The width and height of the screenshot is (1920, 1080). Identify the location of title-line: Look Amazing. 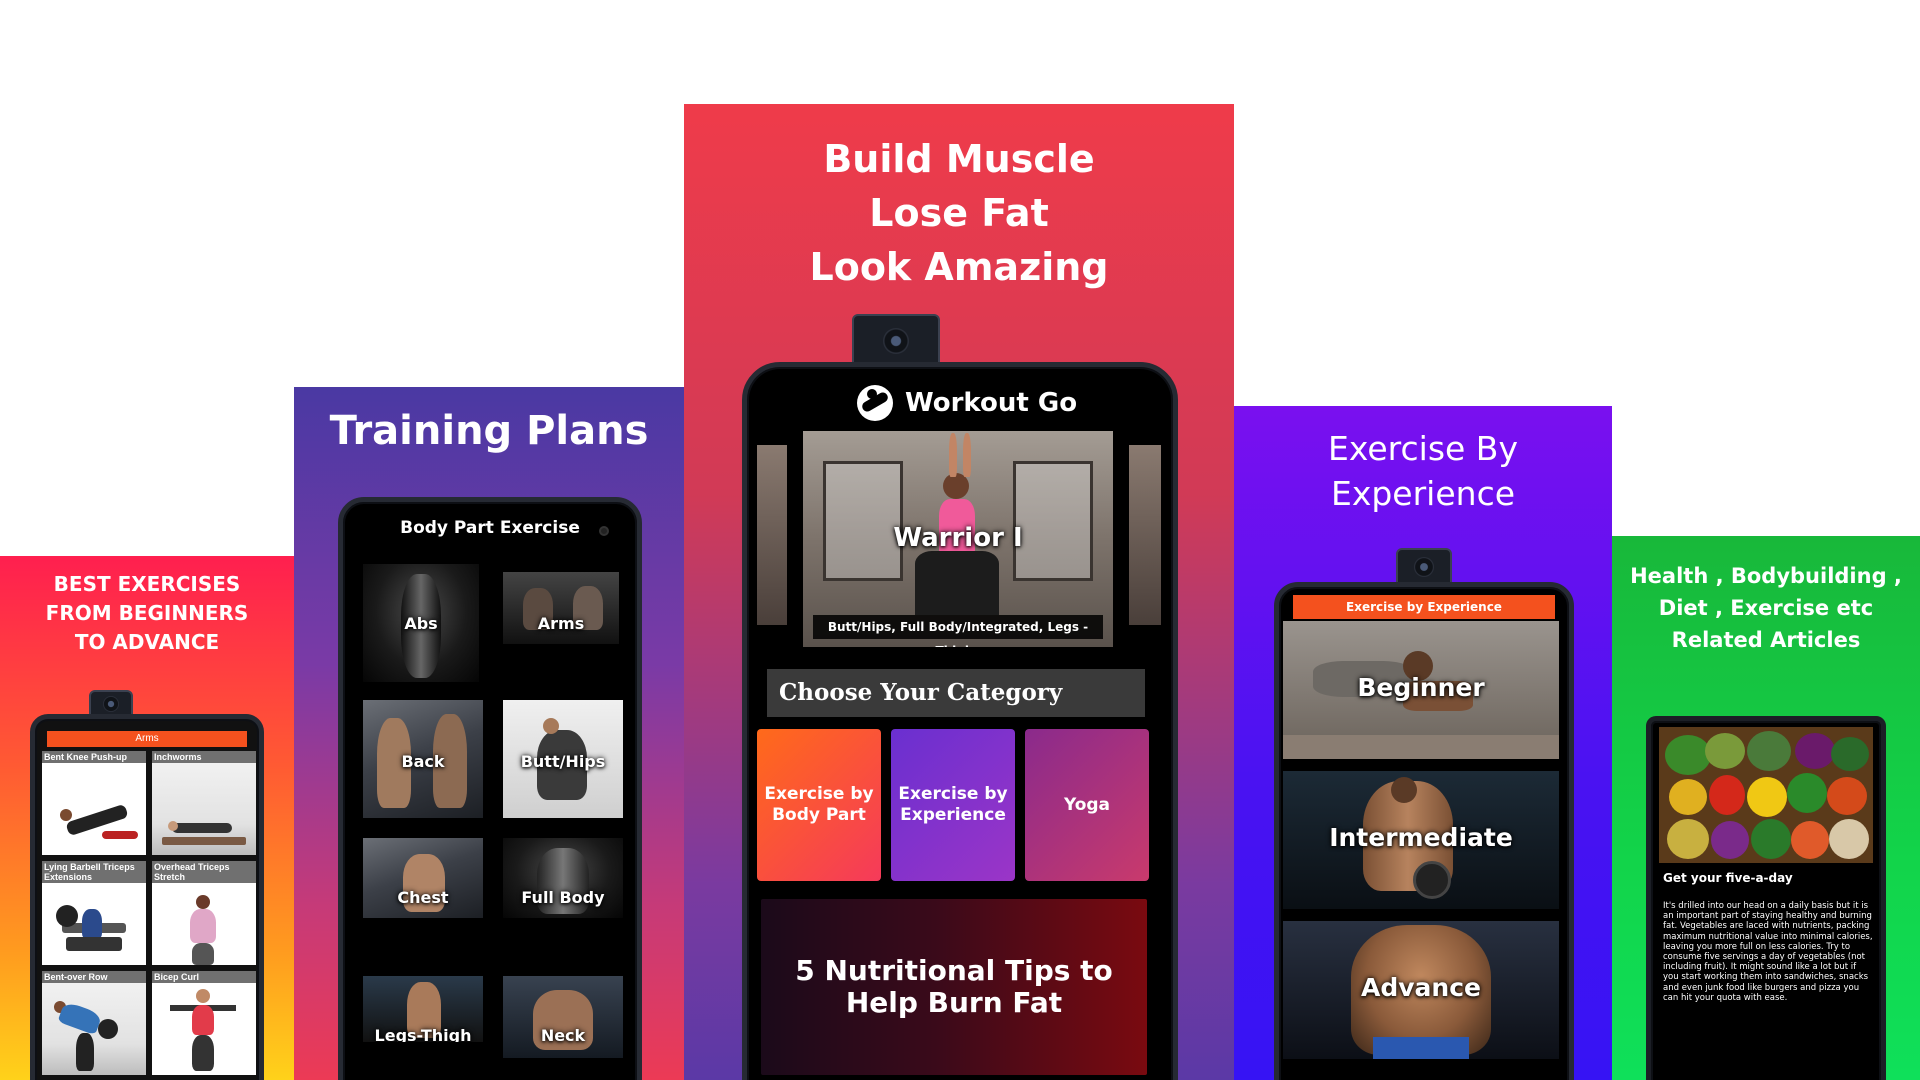
(959, 267).